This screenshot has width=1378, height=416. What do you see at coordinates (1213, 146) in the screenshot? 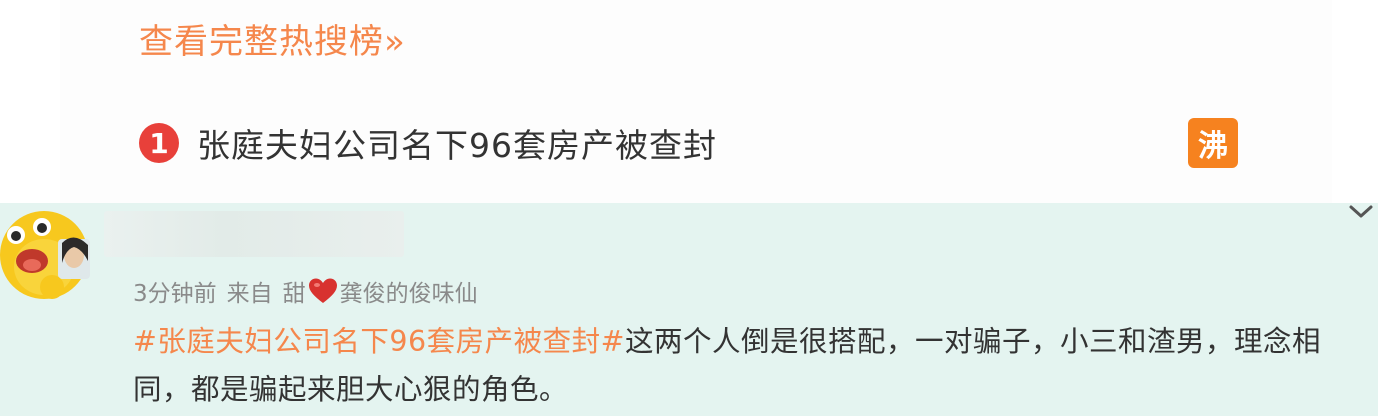
I see `hot-tag-label: 沸` at bounding box center [1213, 146].